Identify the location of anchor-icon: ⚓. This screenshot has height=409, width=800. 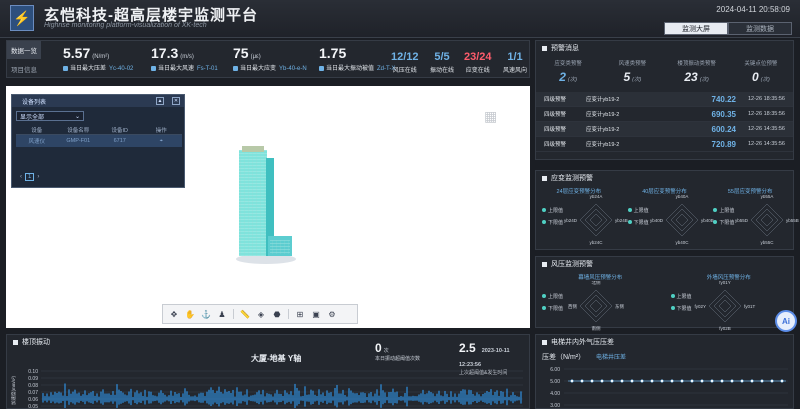
(206, 314).